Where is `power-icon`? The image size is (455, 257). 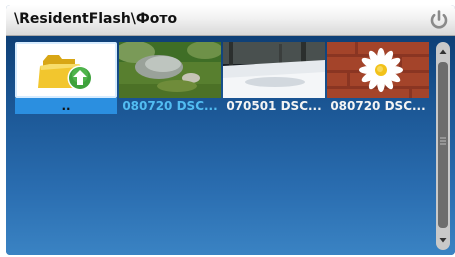
power-icon is located at coordinates (439, 19).